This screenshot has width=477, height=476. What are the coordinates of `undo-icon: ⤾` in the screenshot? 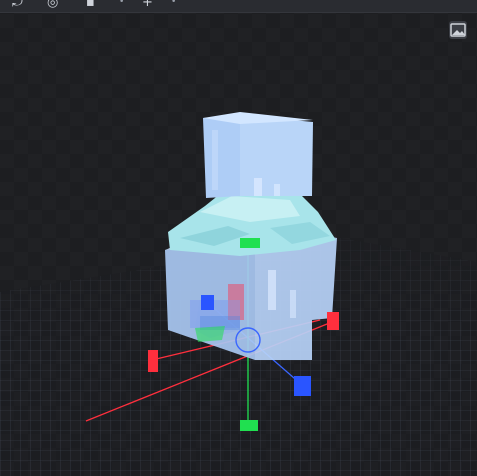 It's located at (17, 5).